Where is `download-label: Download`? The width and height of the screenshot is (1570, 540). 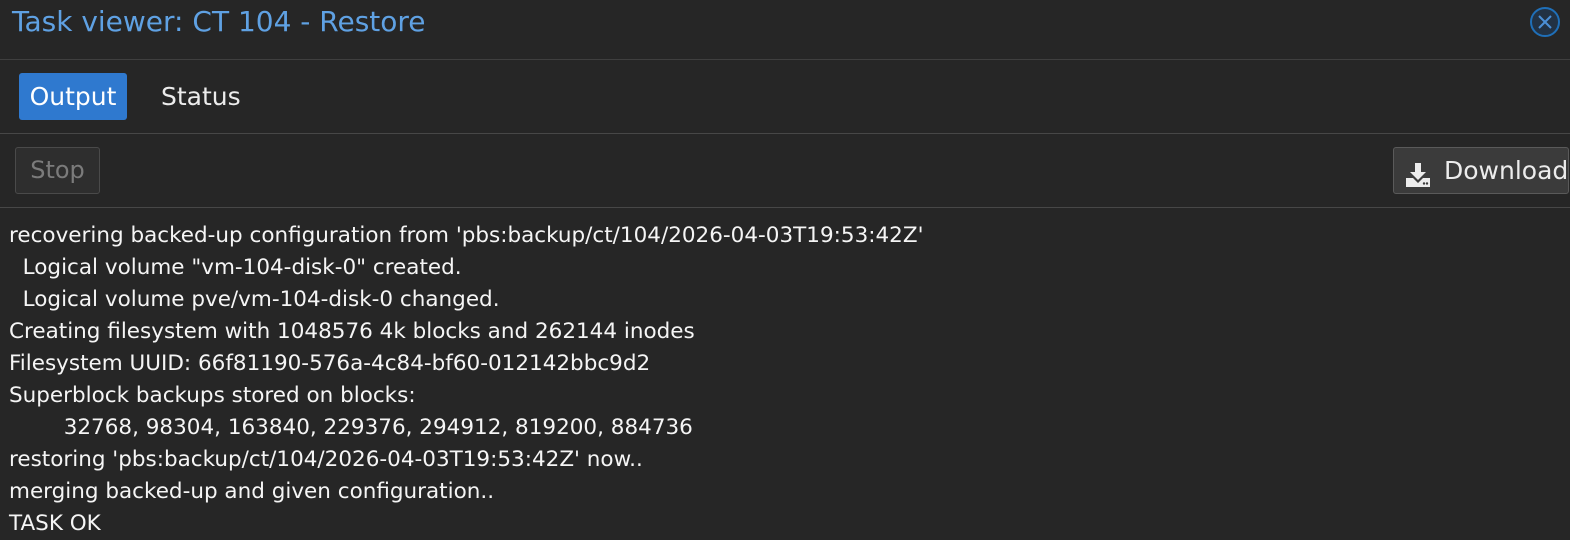 download-label: Download is located at coordinates (1506, 170).